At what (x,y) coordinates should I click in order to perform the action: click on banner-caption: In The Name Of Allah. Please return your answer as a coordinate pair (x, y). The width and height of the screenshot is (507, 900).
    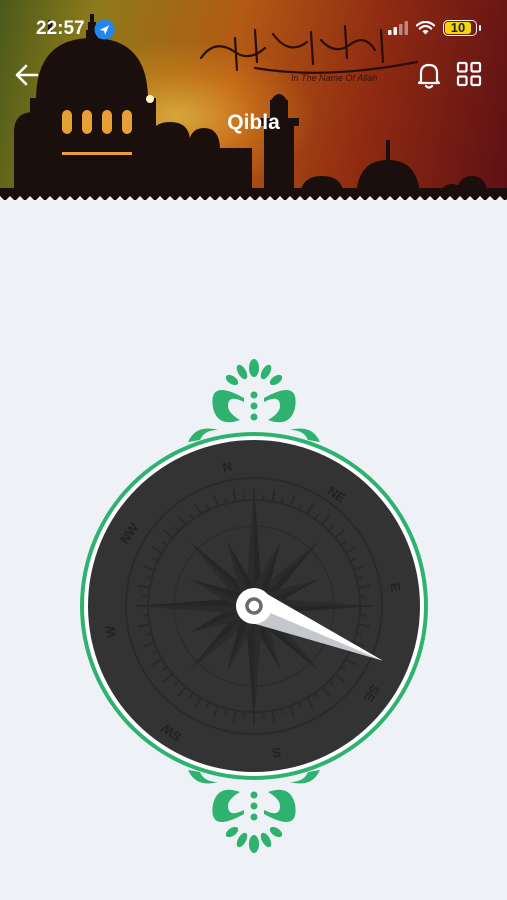
    Looking at the image, I should click on (334, 78).